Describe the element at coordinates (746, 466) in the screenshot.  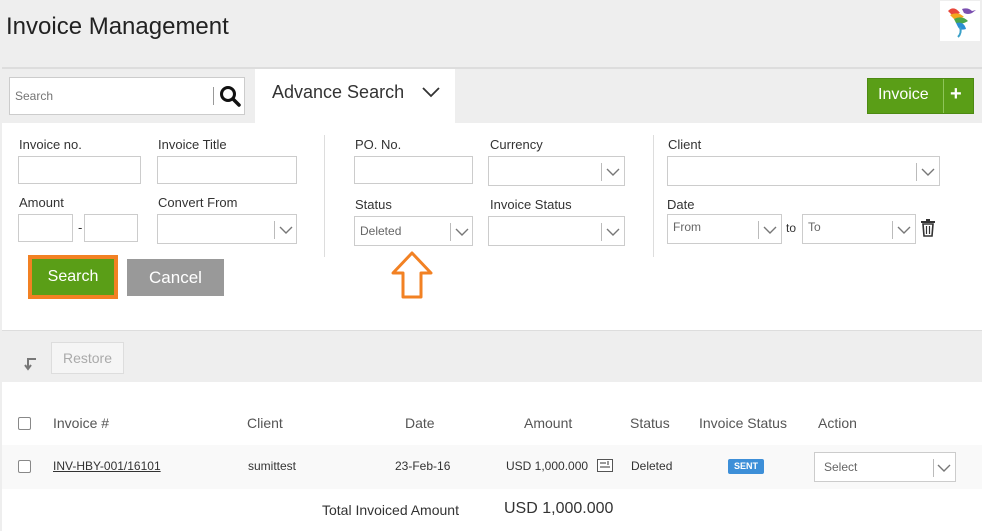
I see `invoice-status-badge: SENT` at that location.